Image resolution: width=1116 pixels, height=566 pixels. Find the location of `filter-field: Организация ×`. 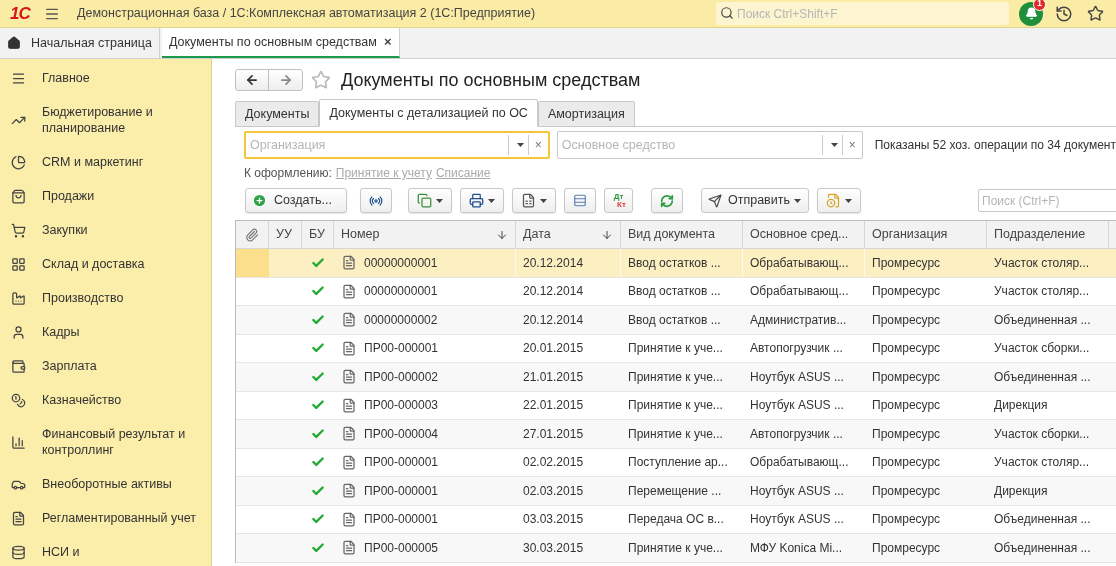

filter-field: Организация × is located at coordinates (397, 145).